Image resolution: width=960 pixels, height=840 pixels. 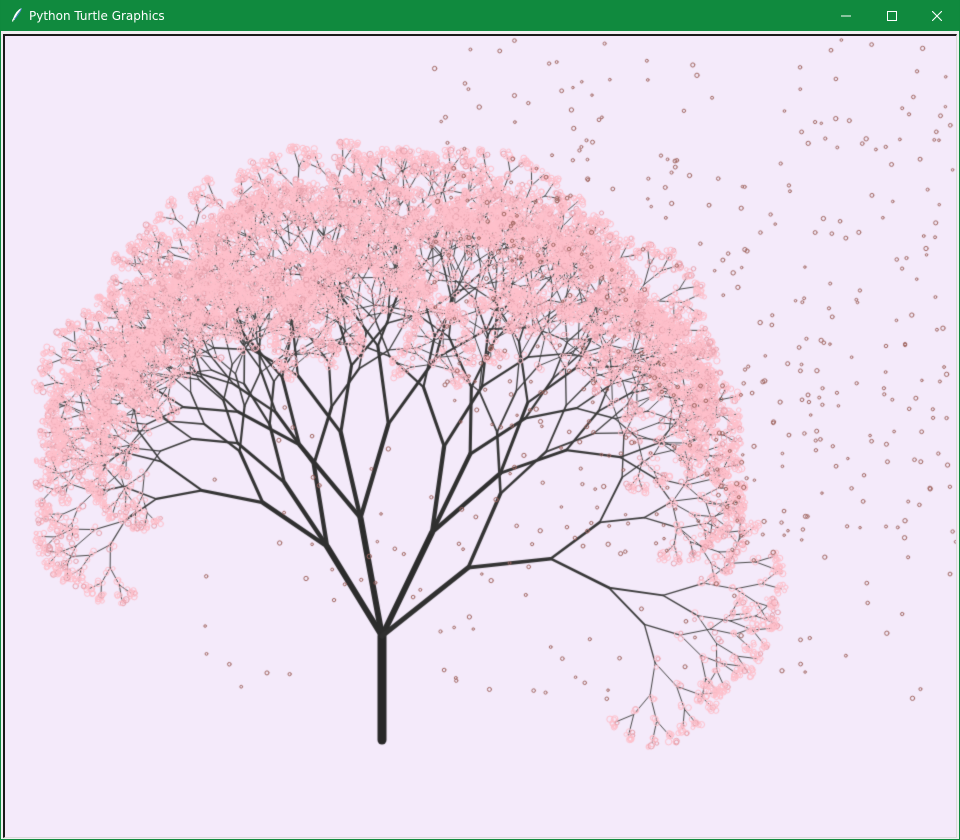 I want to click on close-button, so click(x=937, y=15).